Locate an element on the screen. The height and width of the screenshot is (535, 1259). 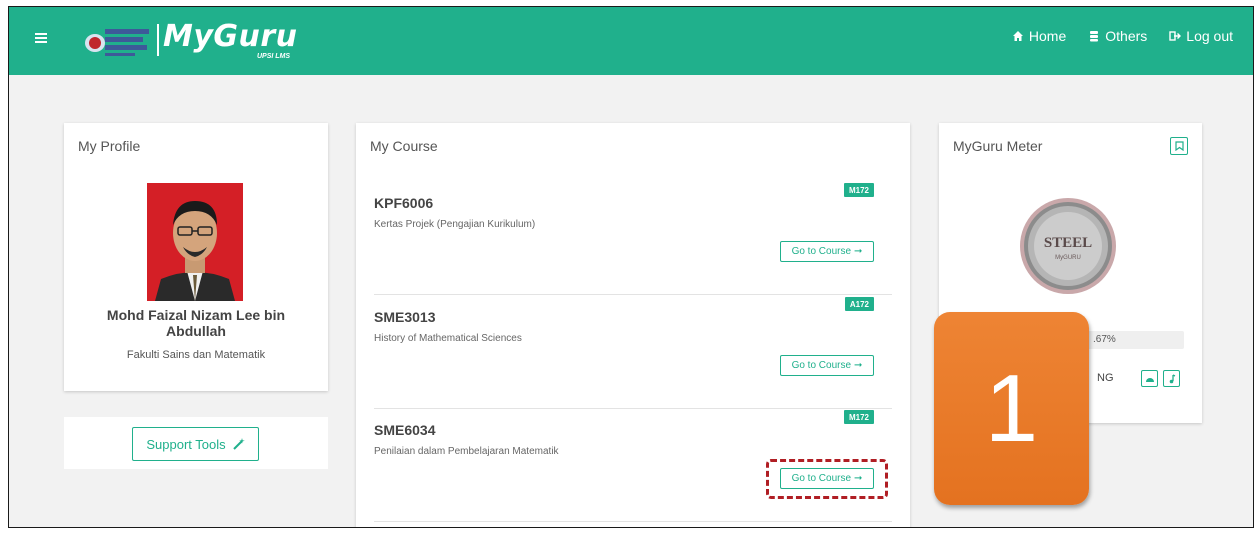
brand-divider is located at coordinates (158, 40).